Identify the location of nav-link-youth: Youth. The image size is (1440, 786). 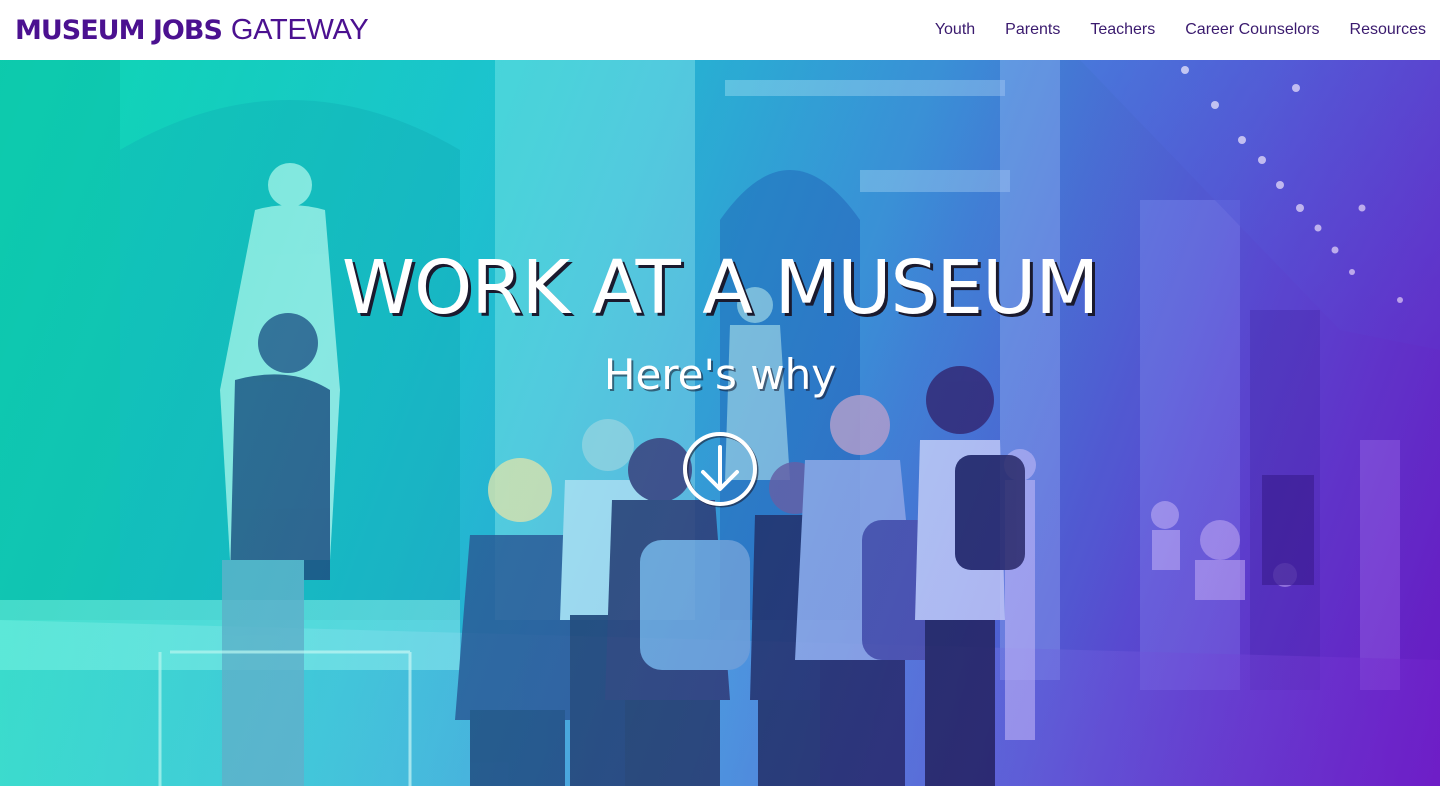
(955, 30).